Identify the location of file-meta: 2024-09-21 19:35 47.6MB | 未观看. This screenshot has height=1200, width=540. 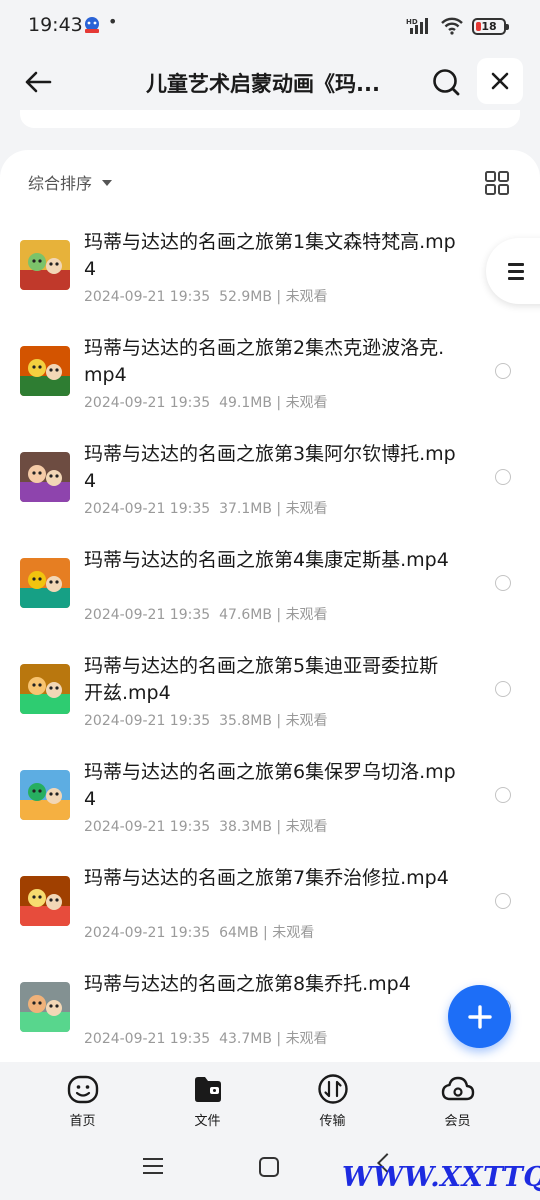
(206, 614).